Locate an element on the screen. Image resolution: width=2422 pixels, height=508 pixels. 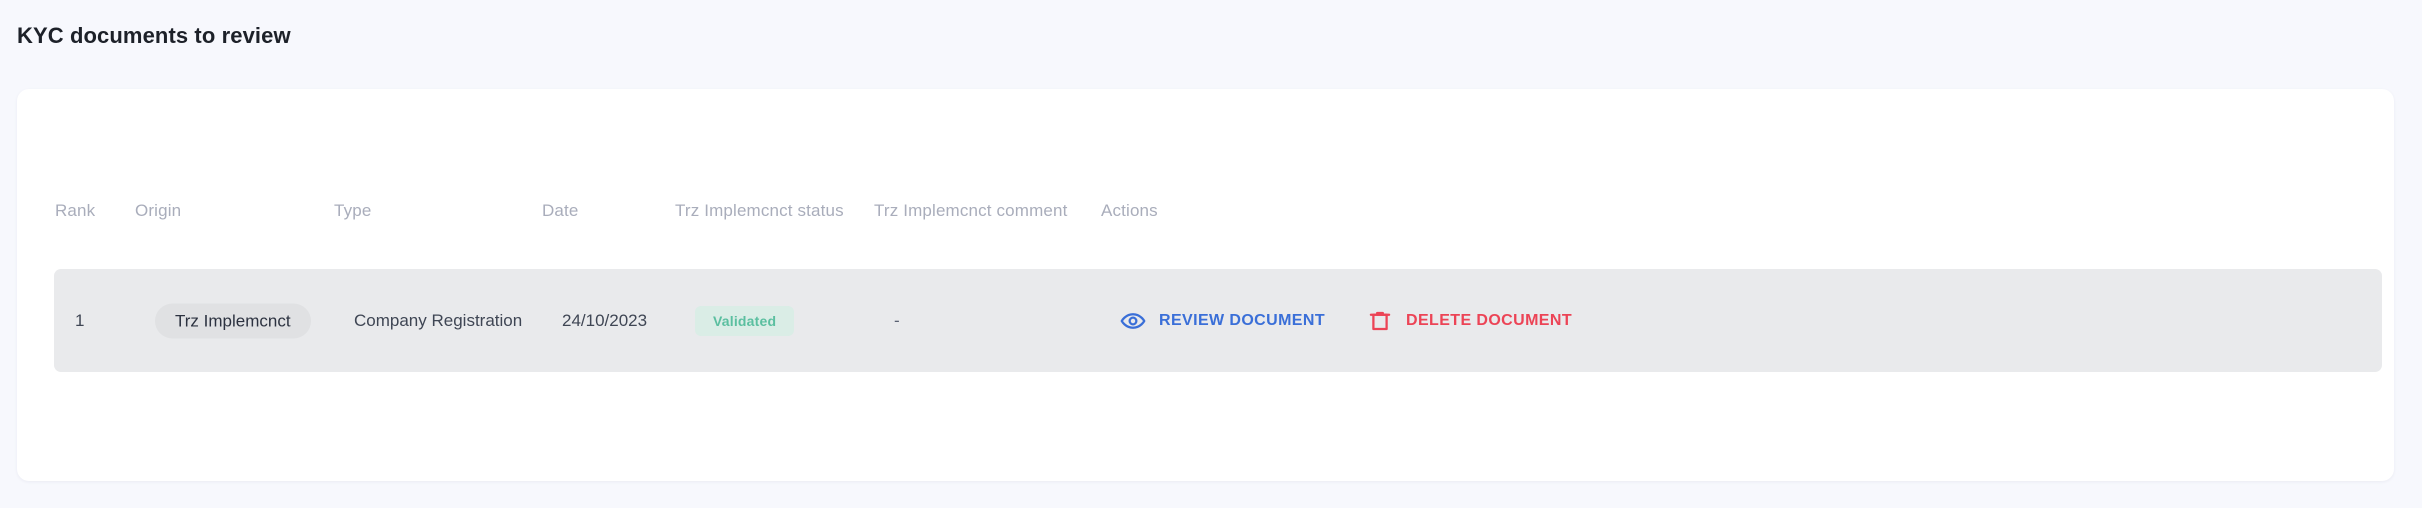
column-header-status: Trz Implemcnct status is located at coordinates (759, 210).